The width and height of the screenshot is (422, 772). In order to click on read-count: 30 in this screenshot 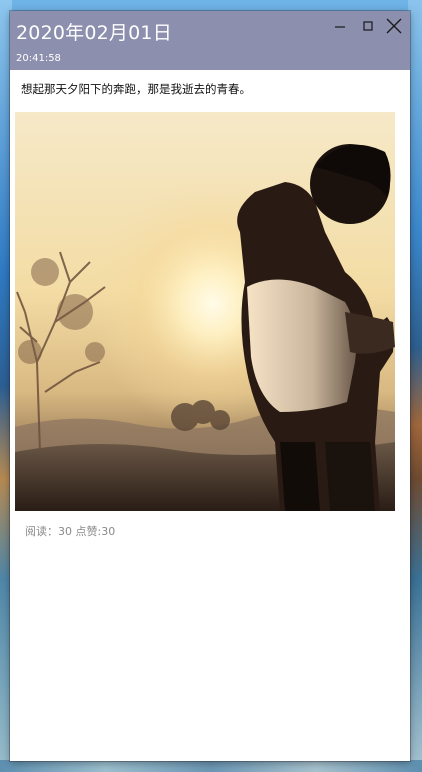, I will do `click(65, 531)`.